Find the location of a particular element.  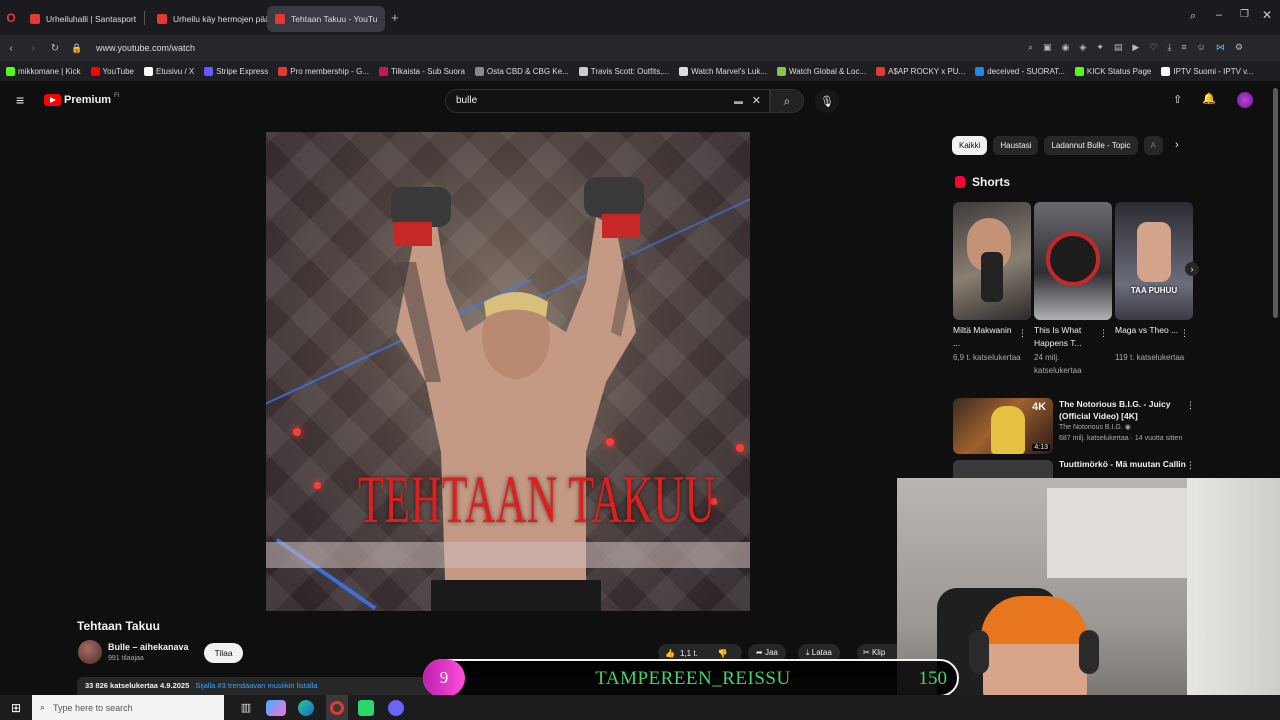

tab-title: Tehtaan Takuu - YouTu is located at coordinates (334, 18).